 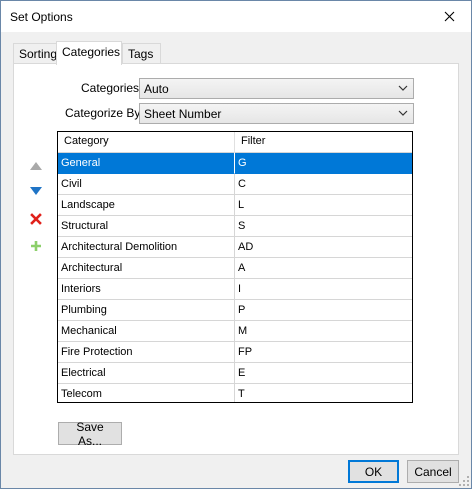 What do you see at coordinates (276, 113) in the screenshot?
I see `categorize-by-dropdown: Sheet Number` at bounding box center [276, 113].